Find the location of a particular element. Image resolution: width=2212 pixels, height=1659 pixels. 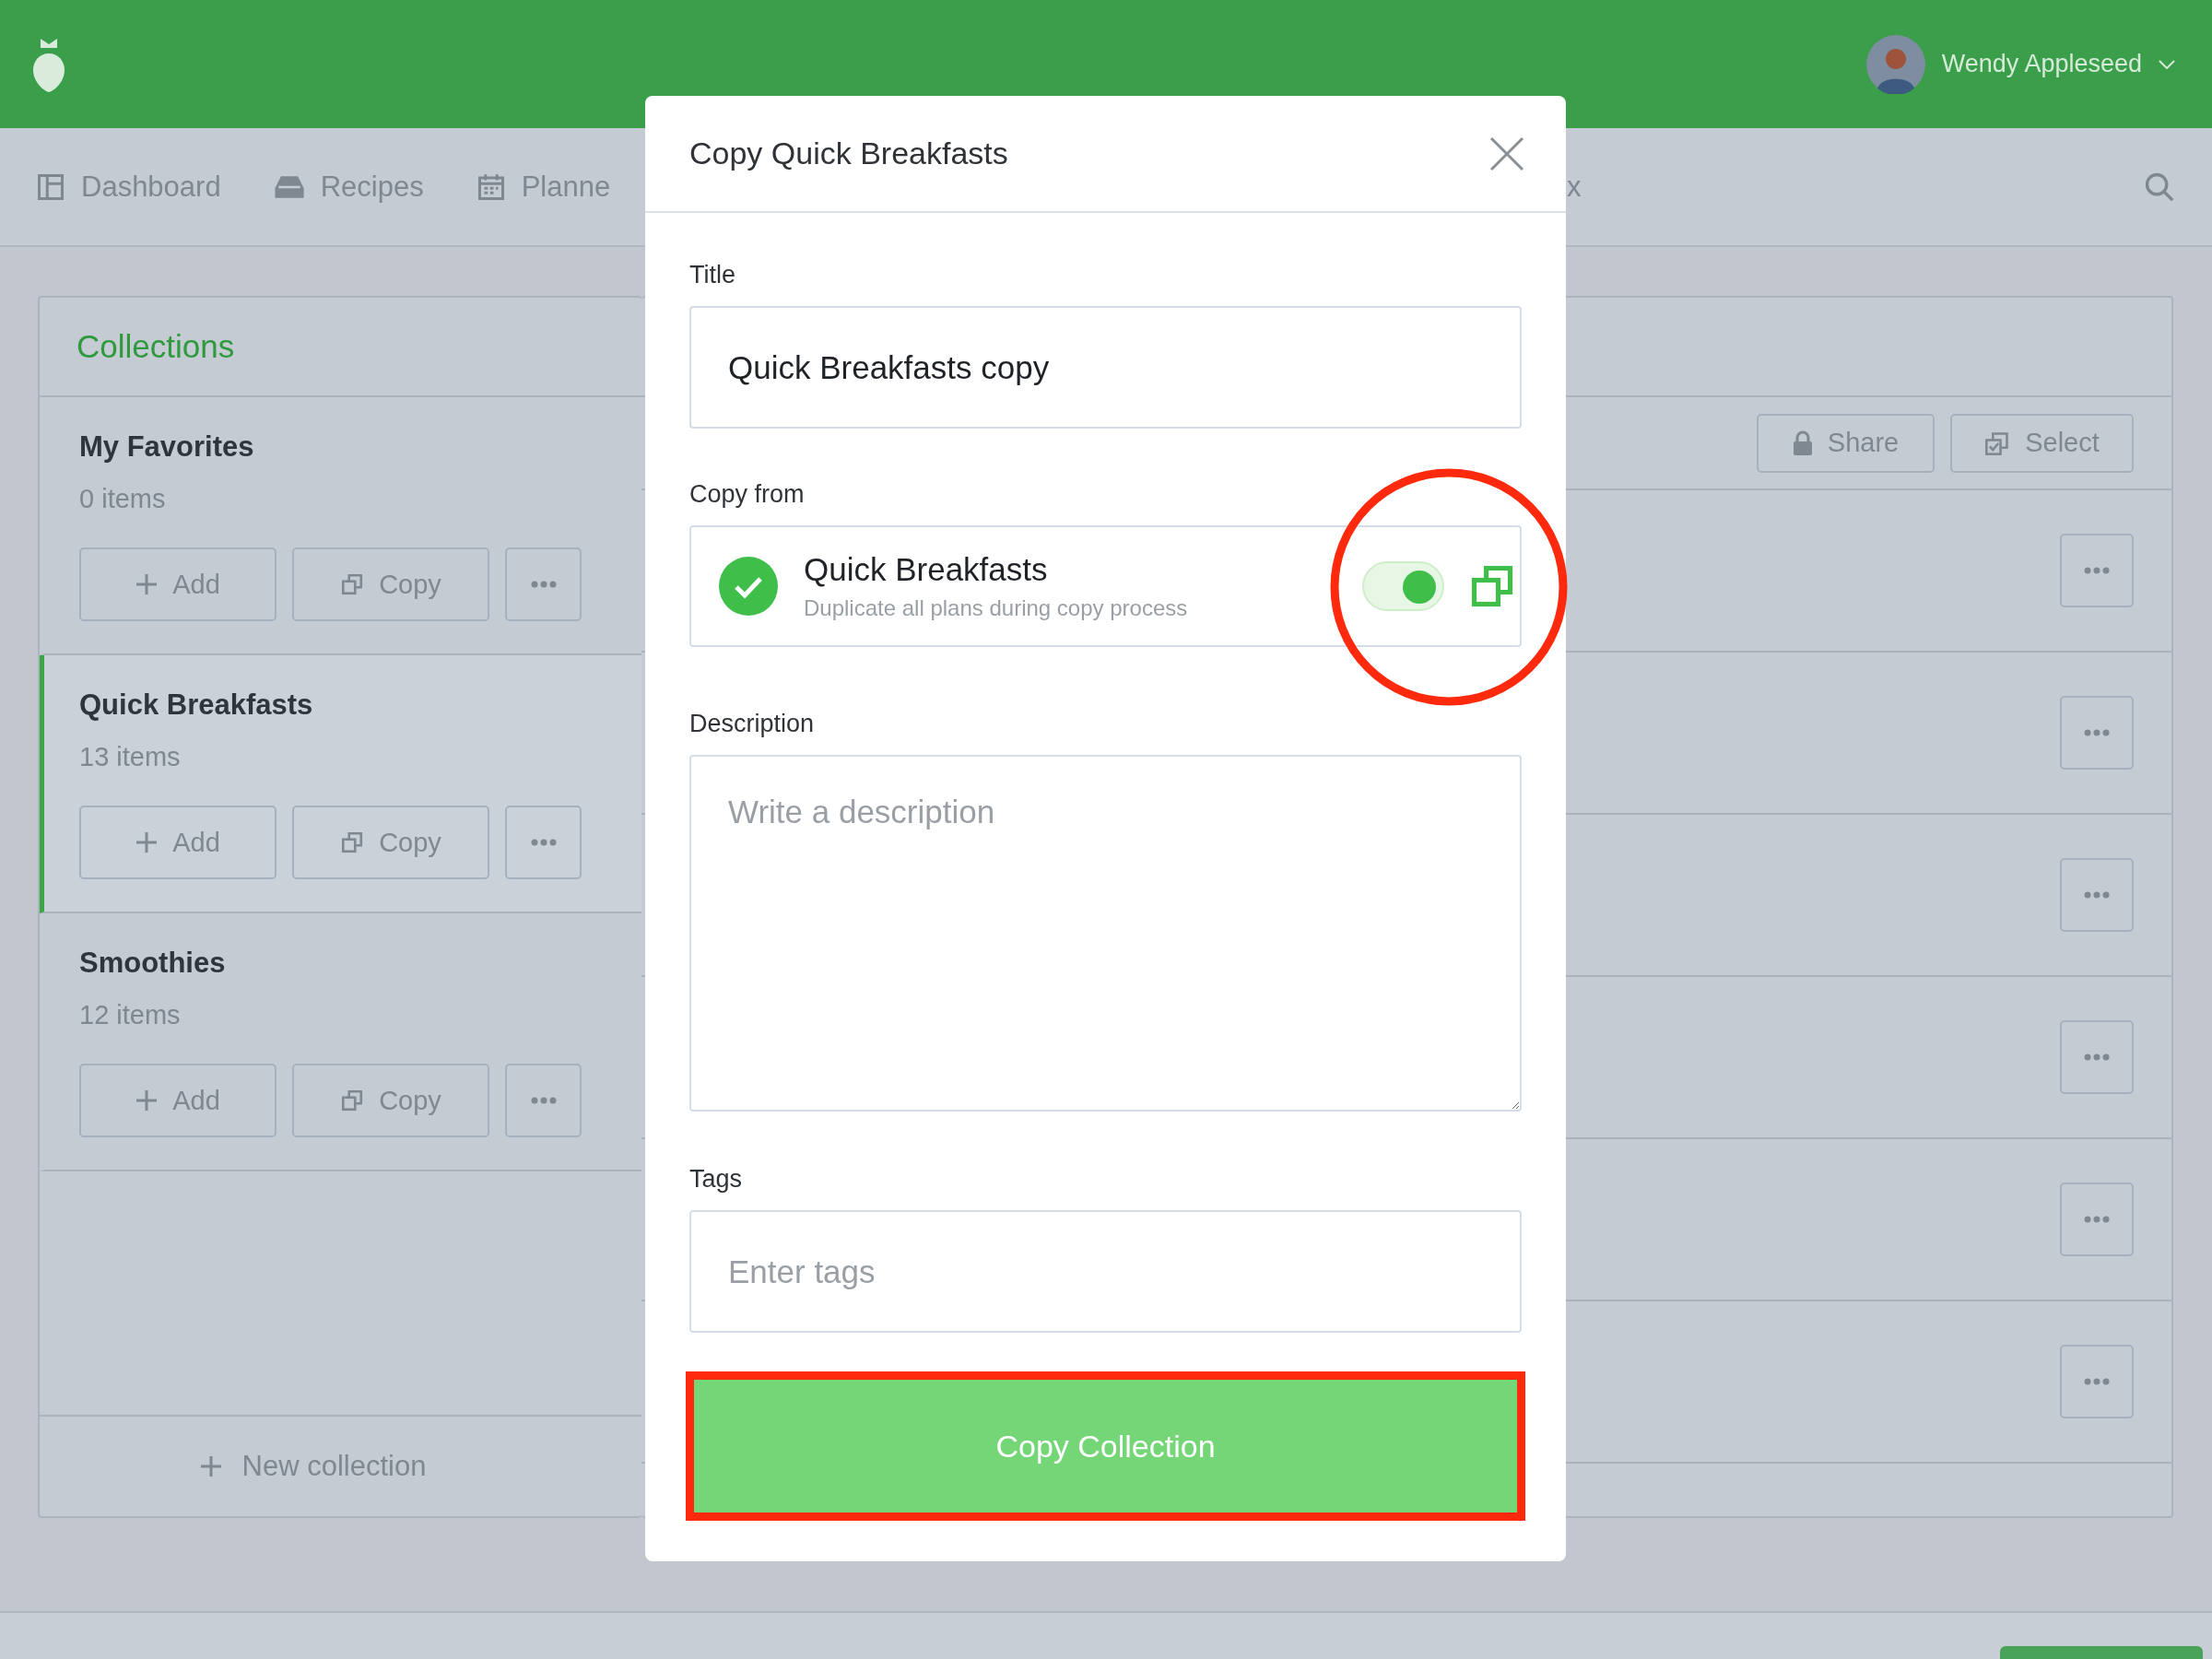

item-count: 0 items is located at coordinates (123, 499).